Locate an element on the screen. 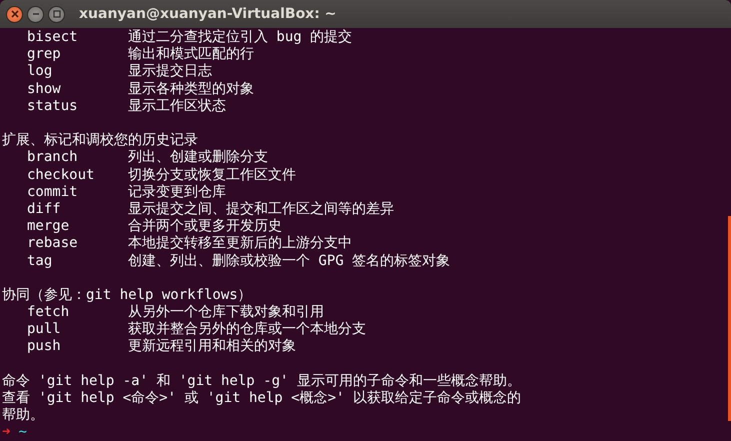  command-name: merge is located at coordinates (48, 227).